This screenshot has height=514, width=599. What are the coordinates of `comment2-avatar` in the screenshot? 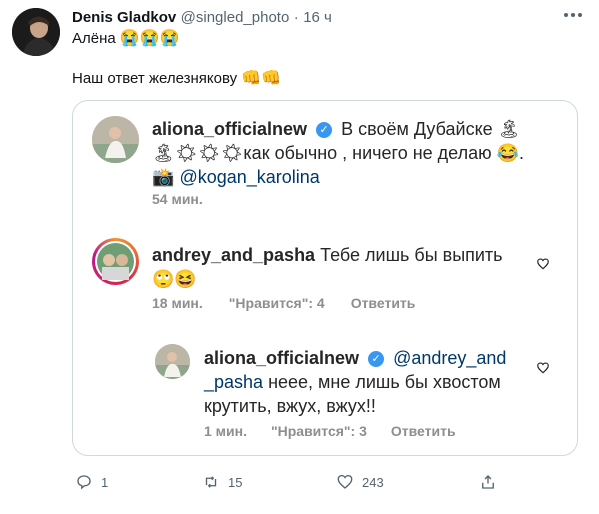 It's located at (172, 361).